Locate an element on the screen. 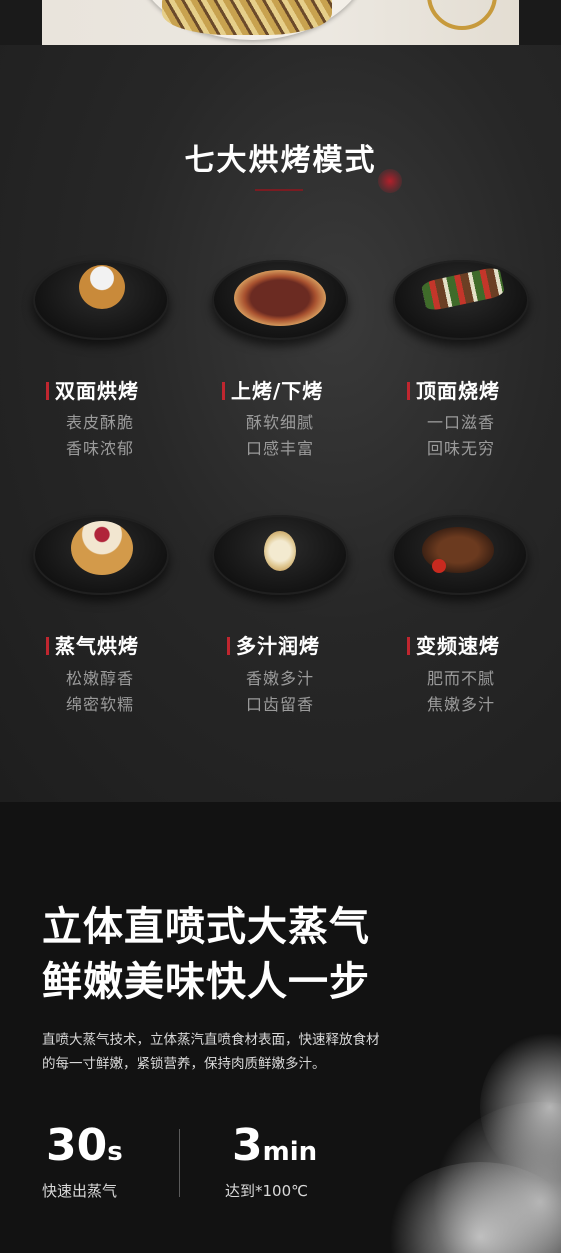  dish-image-cake is located at coordinates (101, 555).